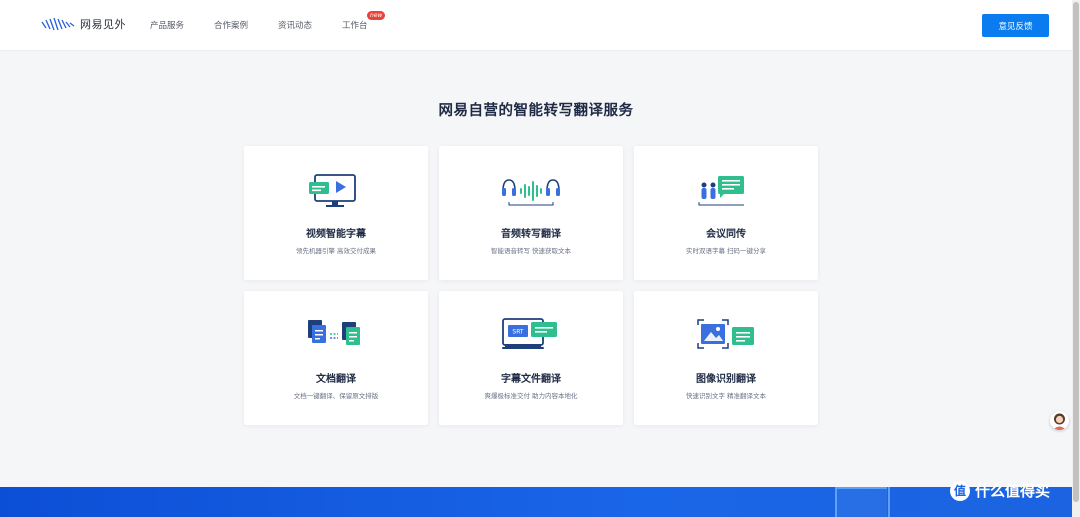 Image resolution: width=1080 pixels, height=517 pixels. I want to click on meeting-interpret-icon, so click(721, 191).